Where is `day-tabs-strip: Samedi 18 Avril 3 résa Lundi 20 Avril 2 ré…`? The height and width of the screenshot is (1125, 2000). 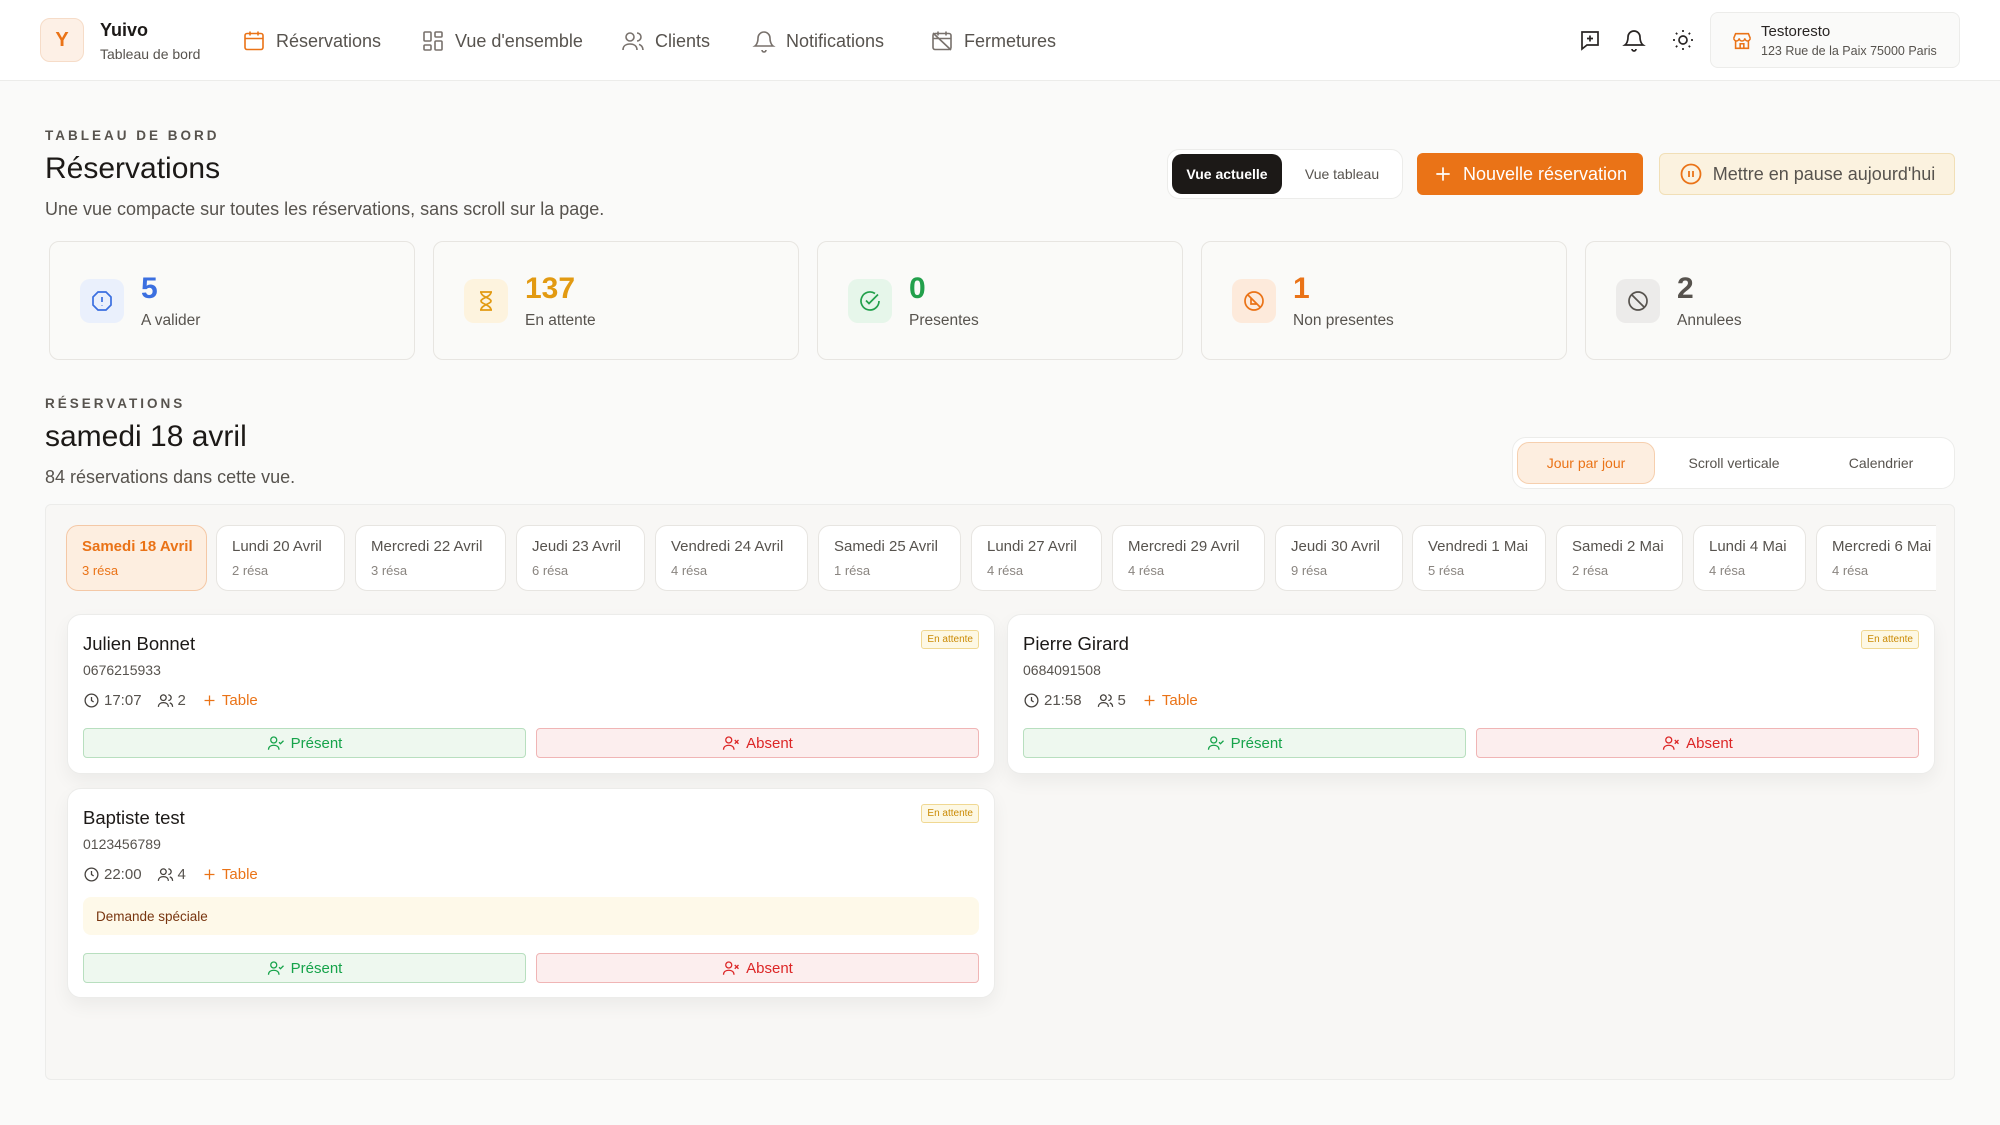 day-tabs-strip: Samedi 18 Avril 3 résa Lundi 20 Avril 2 ré… is located at coordinates (1001, 558).